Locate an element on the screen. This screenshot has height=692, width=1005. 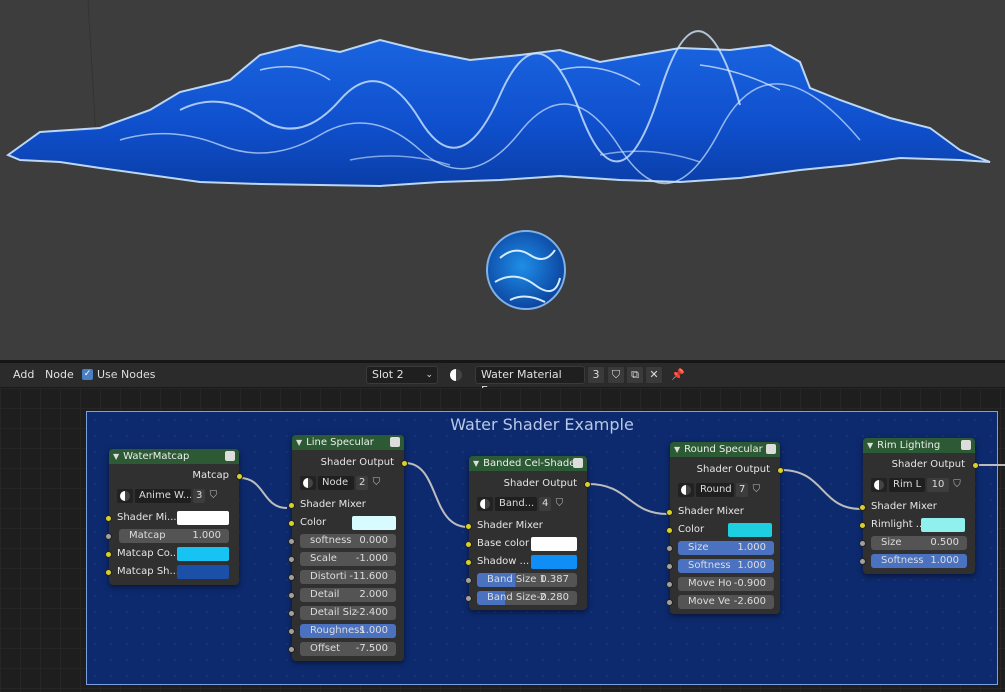
value-field: Offset -7.500 is located at coordinates (348, 649).